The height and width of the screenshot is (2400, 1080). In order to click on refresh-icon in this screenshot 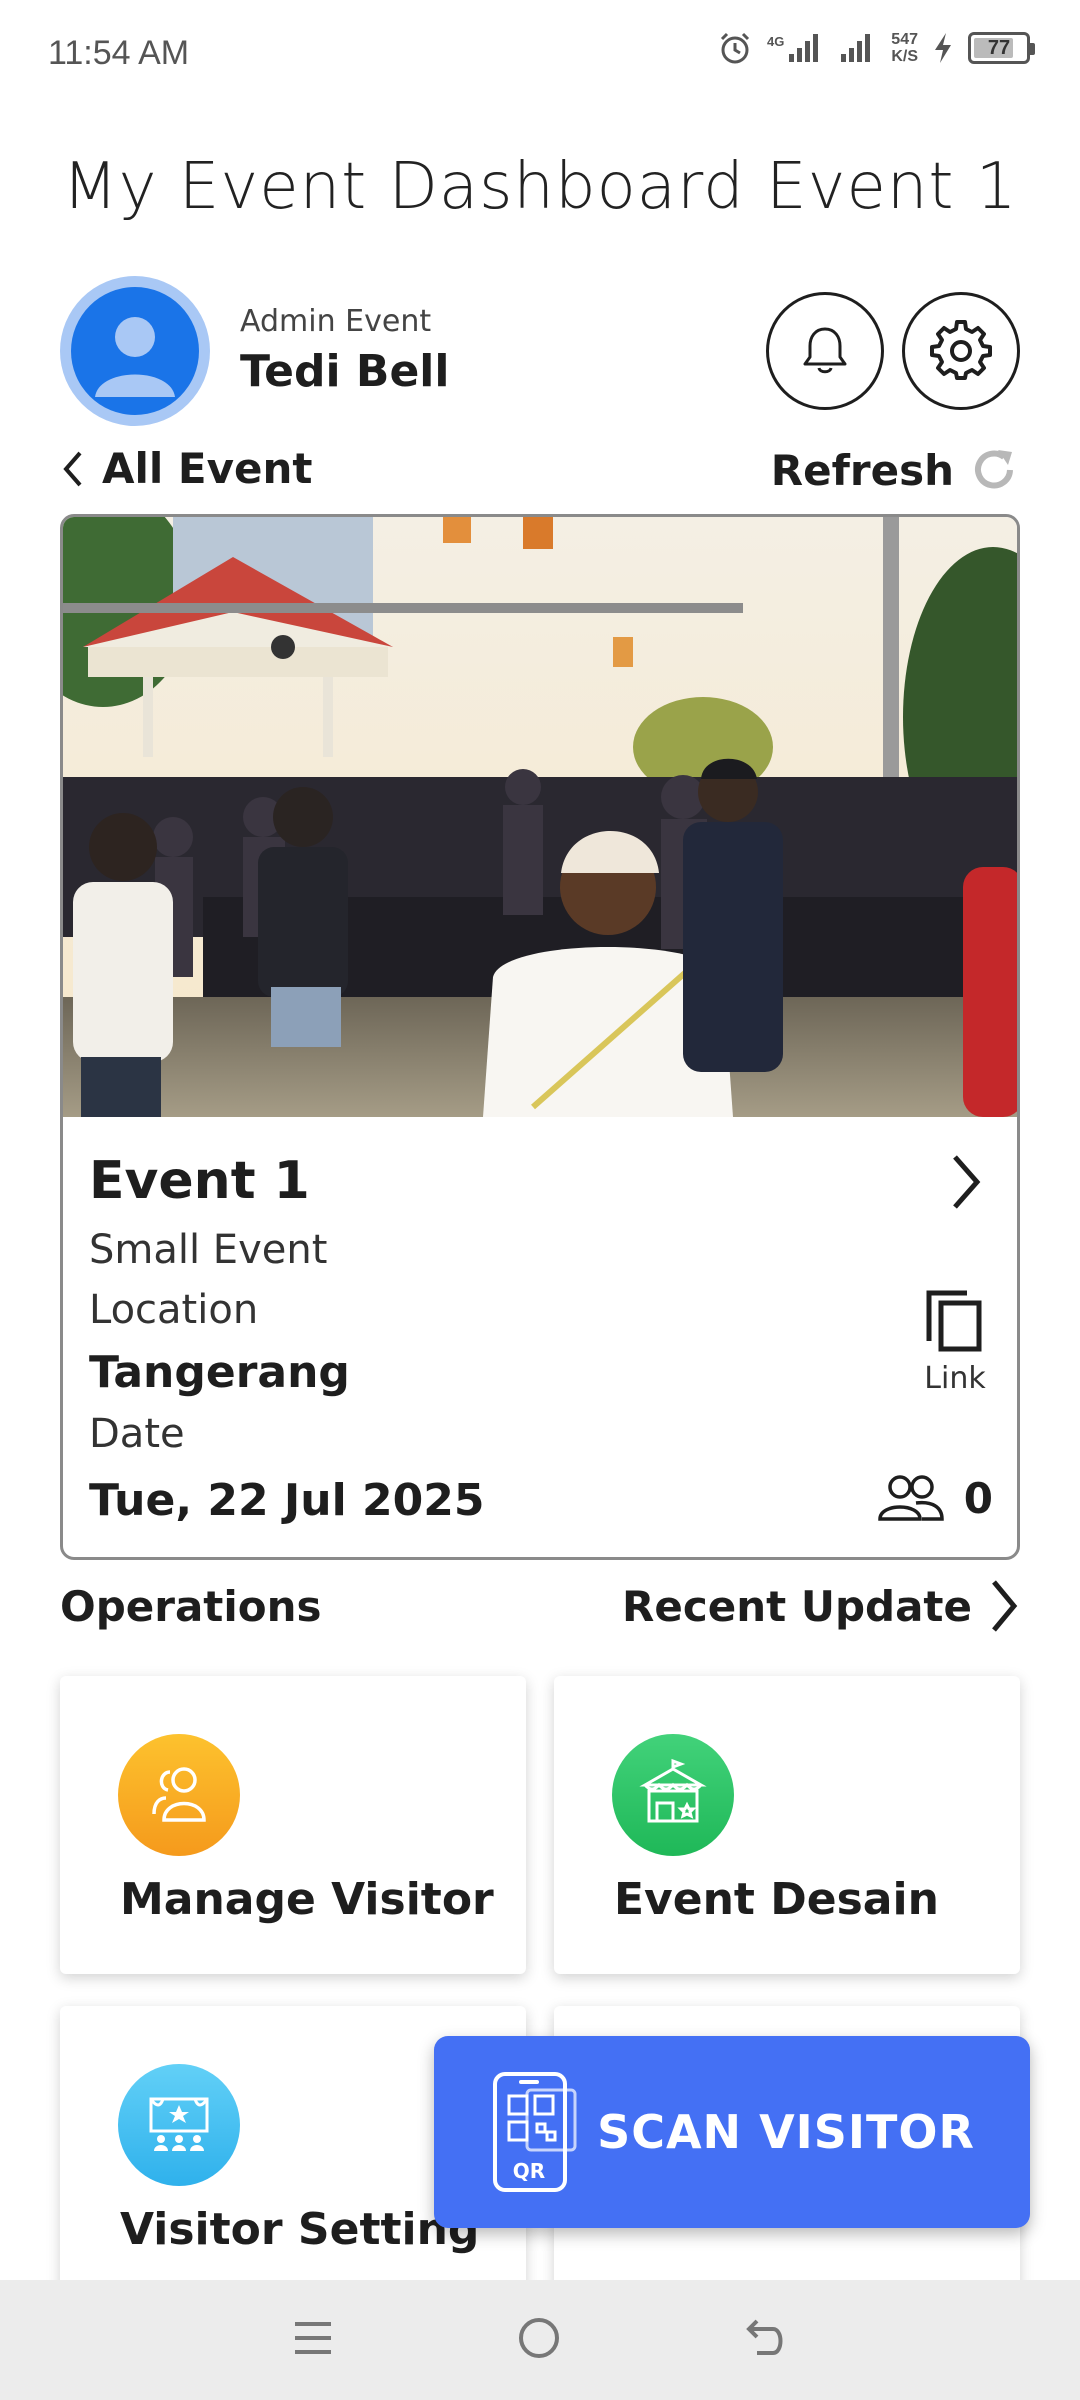, I will do `click(994, 469)`.